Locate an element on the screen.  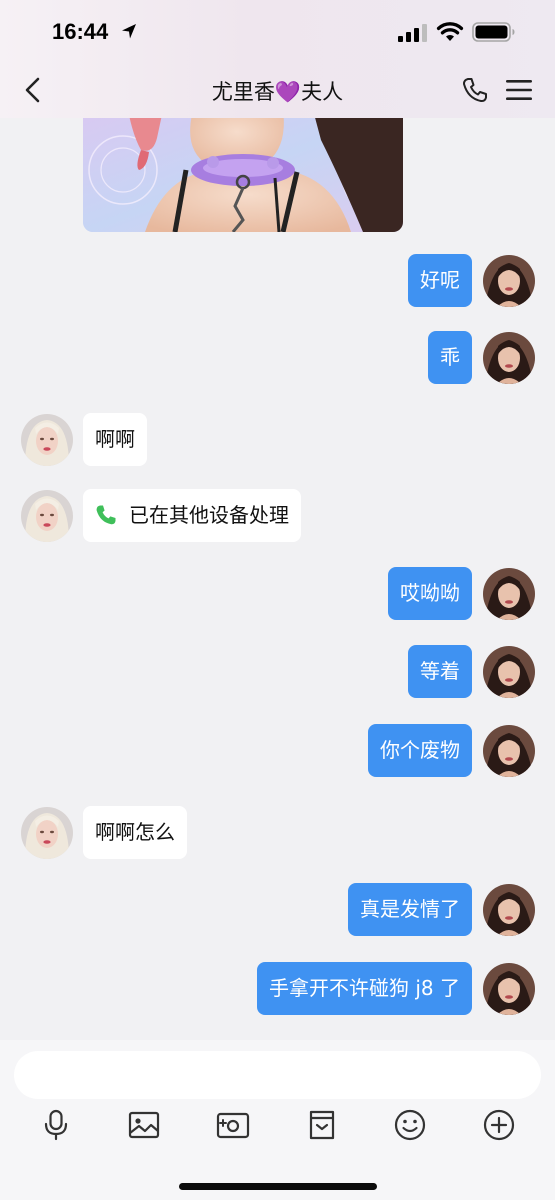
emoji-icon is located at coordinates (410, 1125).